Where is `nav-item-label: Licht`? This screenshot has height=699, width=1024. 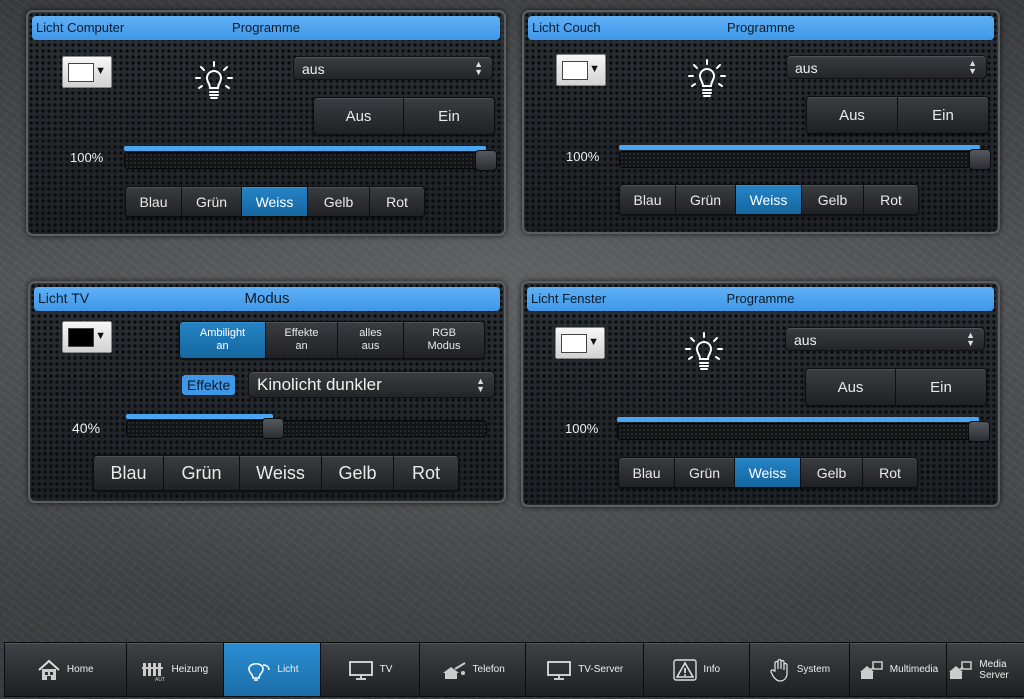
nav-item-label: Licht is located at coordinates (288, 669).